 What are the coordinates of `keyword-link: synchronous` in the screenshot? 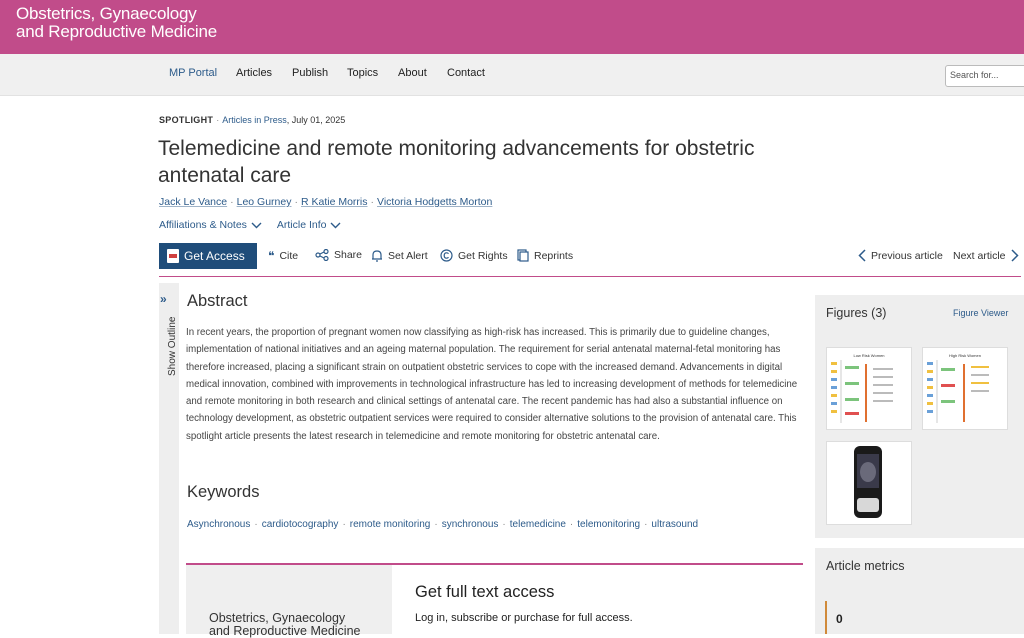 It's located at (470, 524).